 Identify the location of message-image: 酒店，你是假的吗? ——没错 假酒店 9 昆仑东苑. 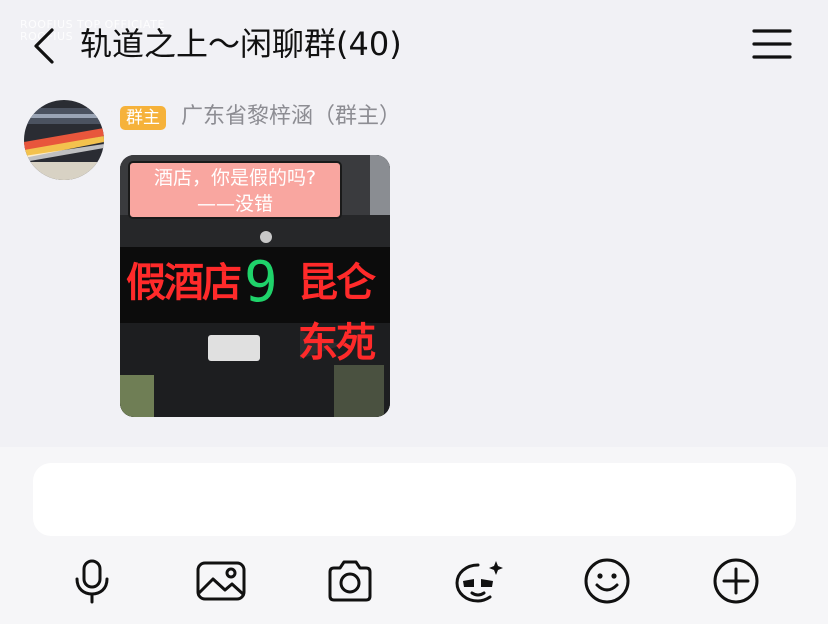
(255, 286).